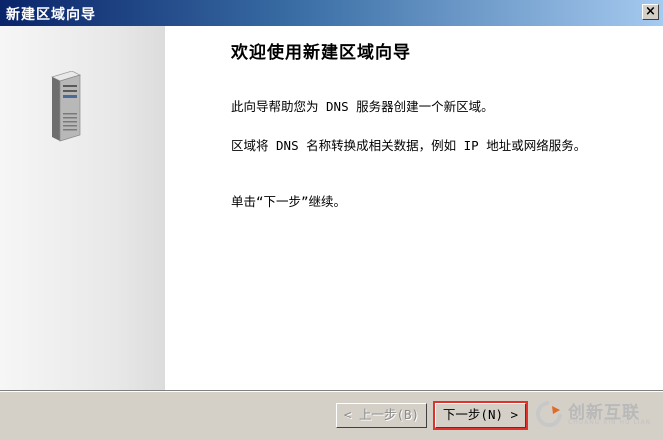  What do you see at coordinates (66, 106) in the screenshot?
I see `server-tower-icon` at bounding box center [66, 106].